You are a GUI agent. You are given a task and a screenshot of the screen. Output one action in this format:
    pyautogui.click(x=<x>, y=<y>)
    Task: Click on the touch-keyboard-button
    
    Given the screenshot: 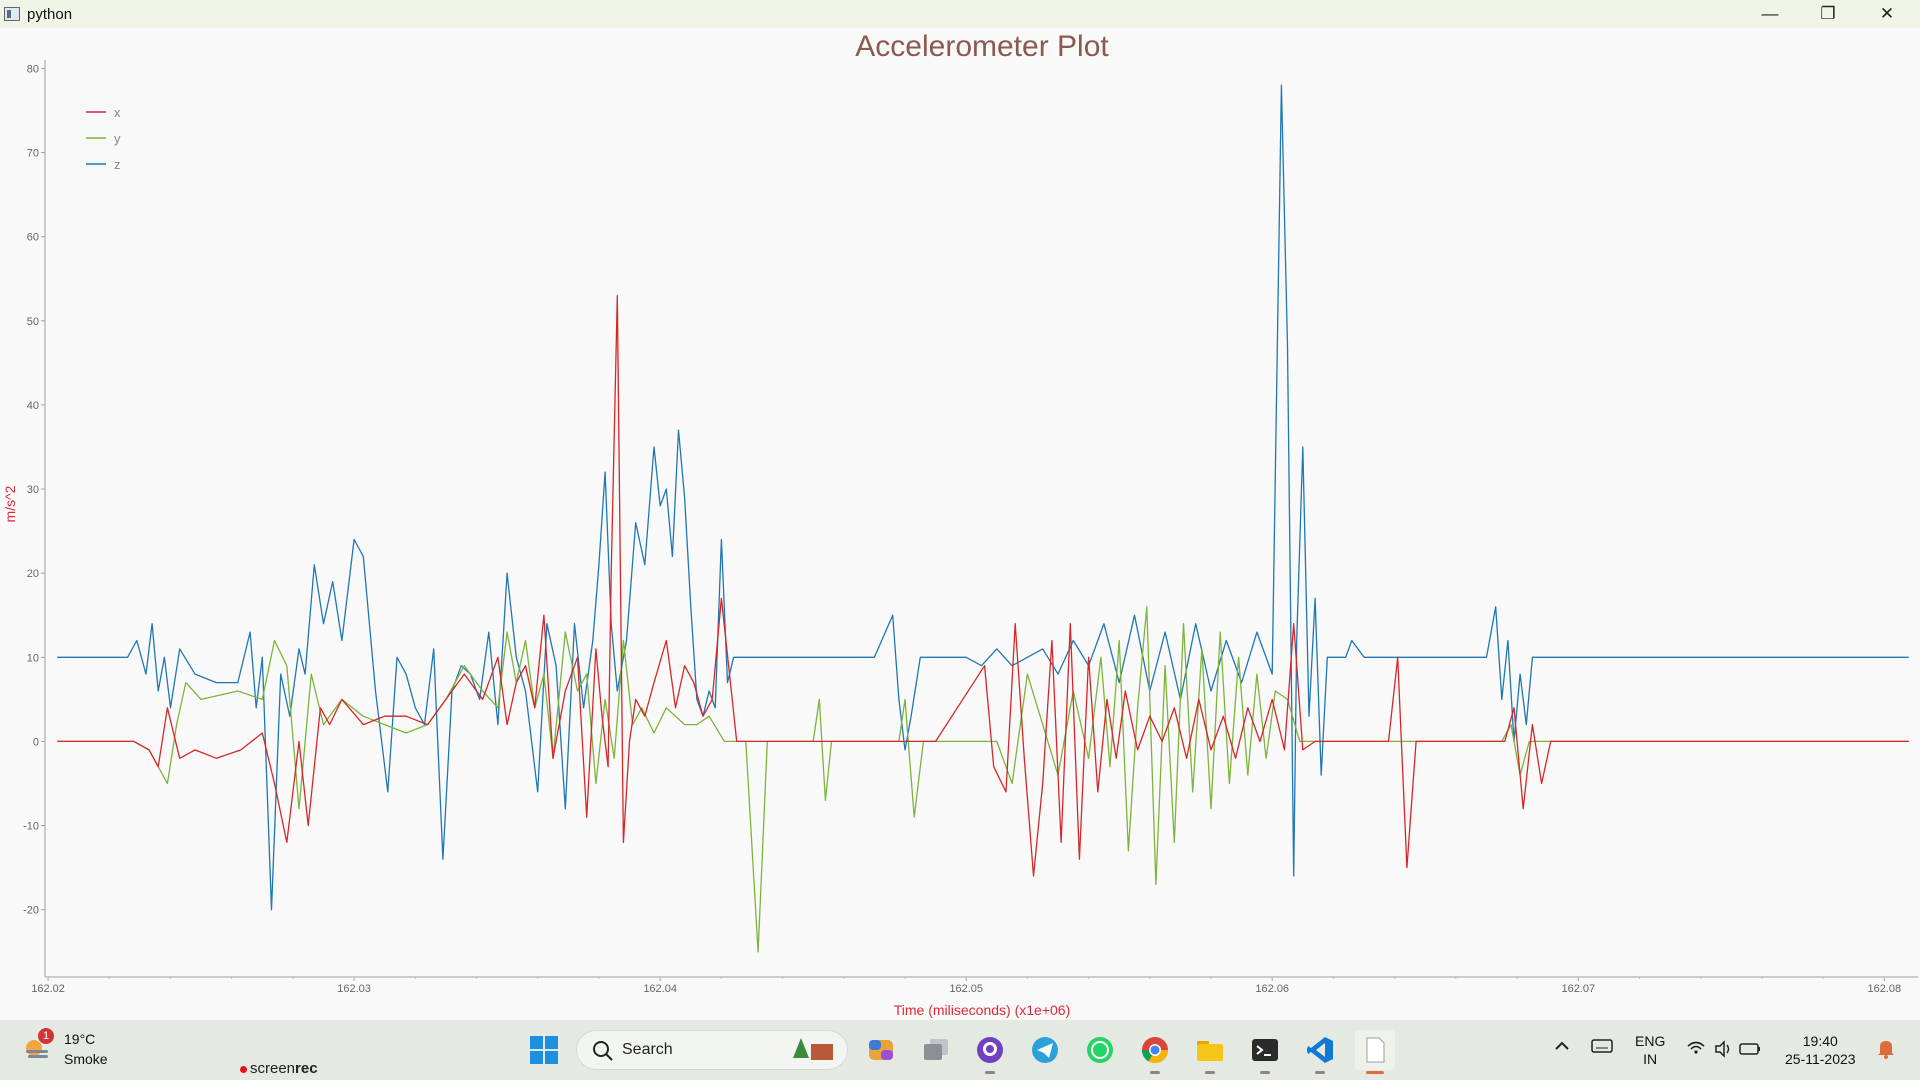 What is the action you would take?
    pyautogui.click(x=1602, y=1046)
    